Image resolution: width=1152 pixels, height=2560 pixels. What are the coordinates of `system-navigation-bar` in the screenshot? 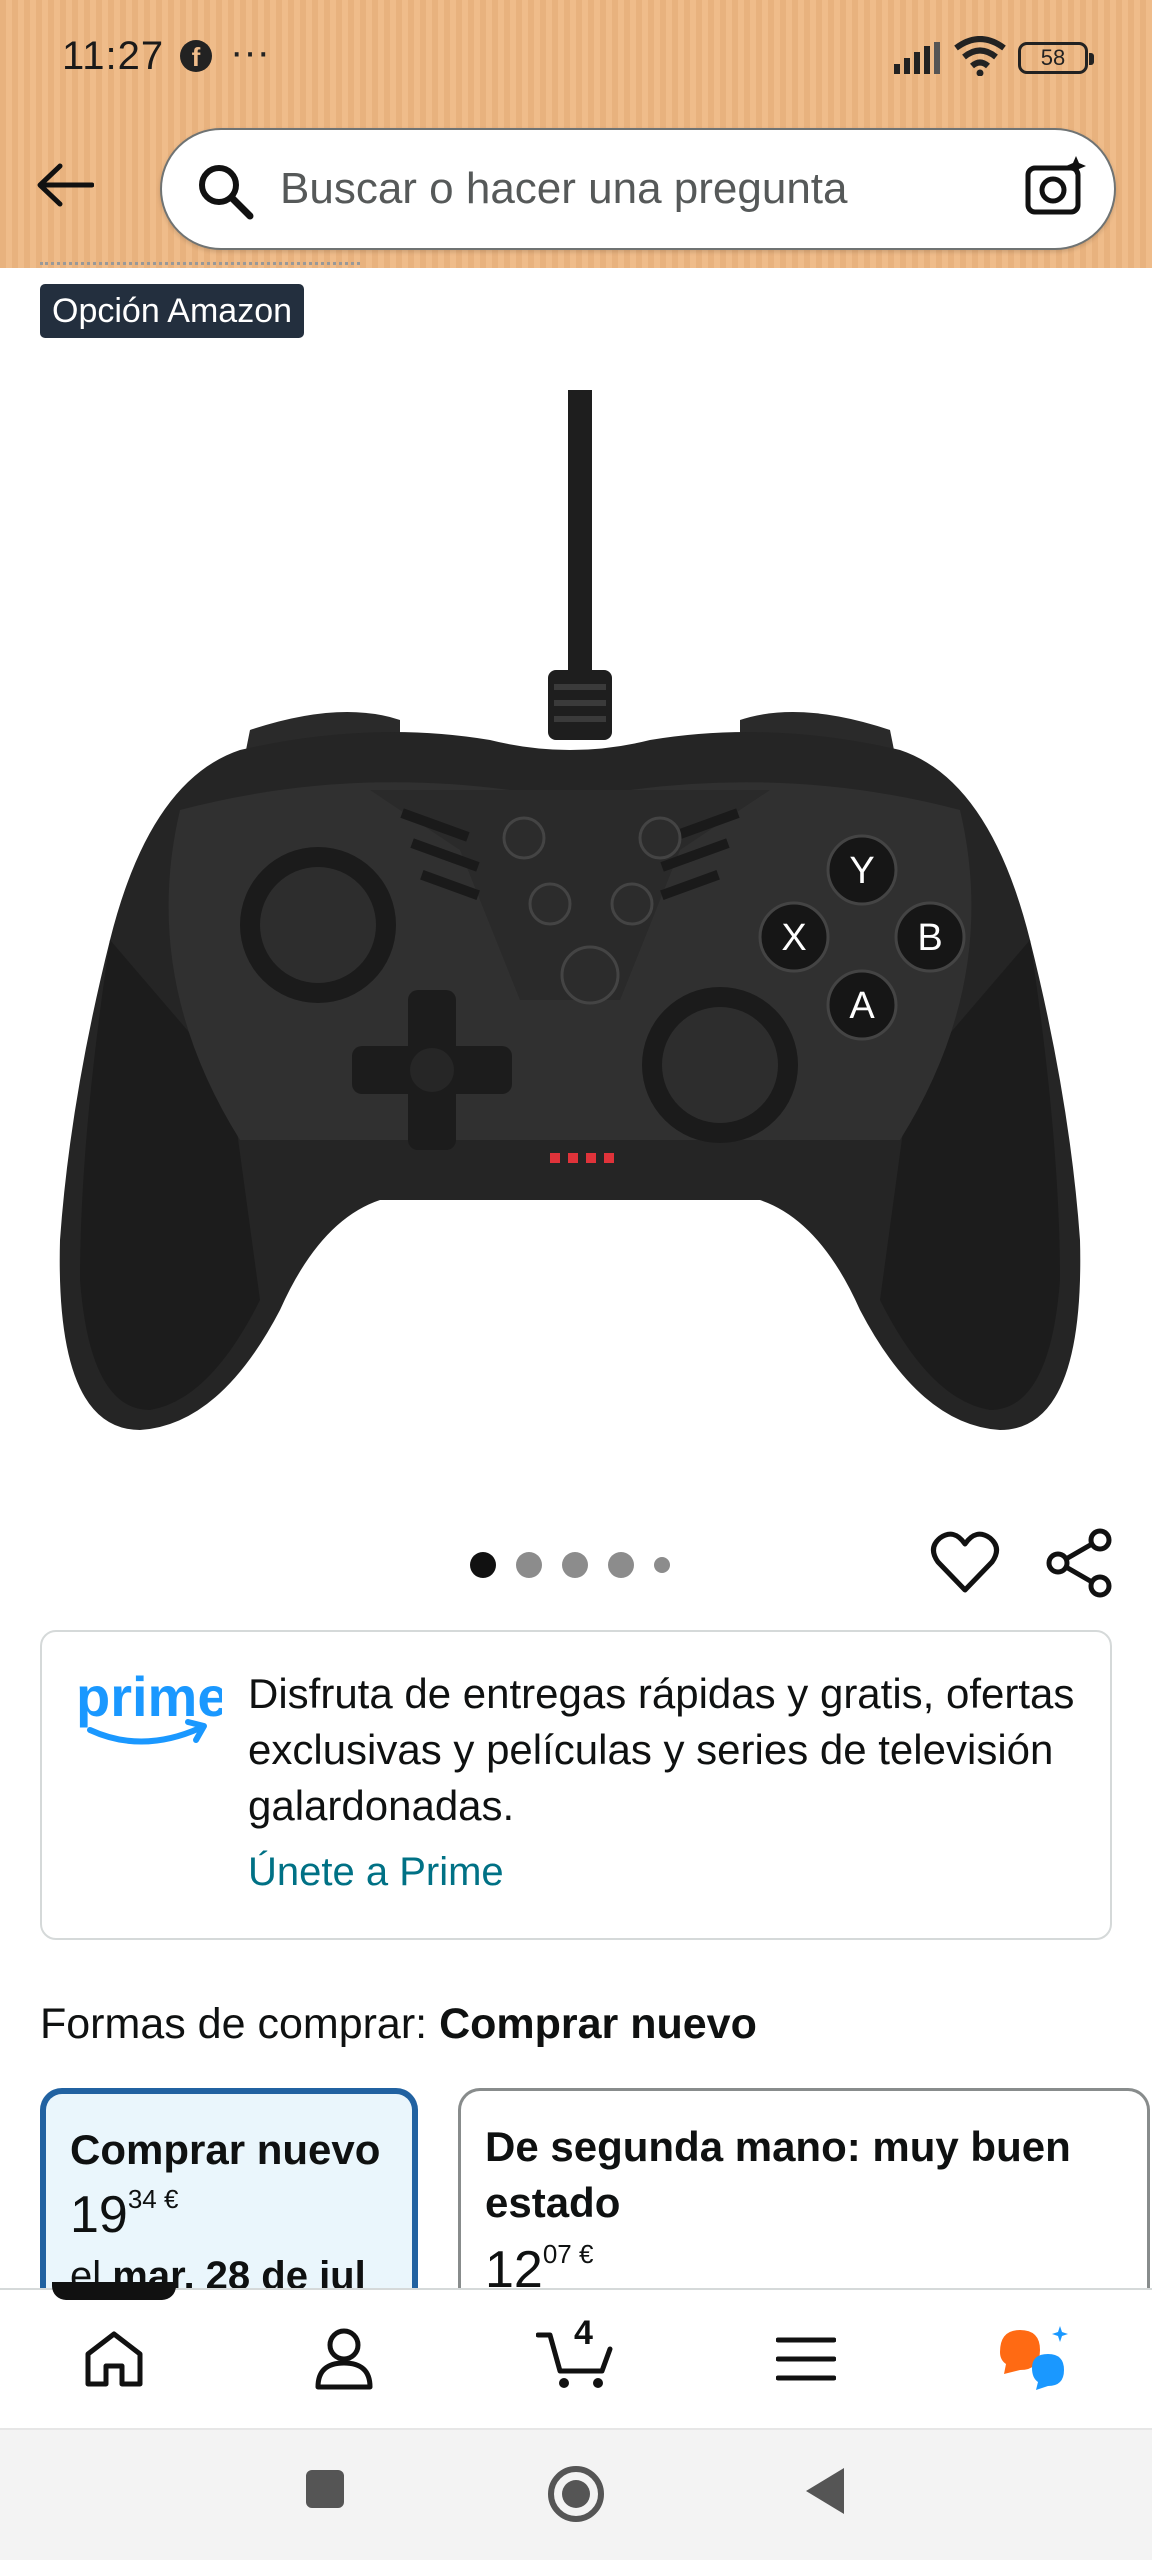 It's located at (576, 2494).